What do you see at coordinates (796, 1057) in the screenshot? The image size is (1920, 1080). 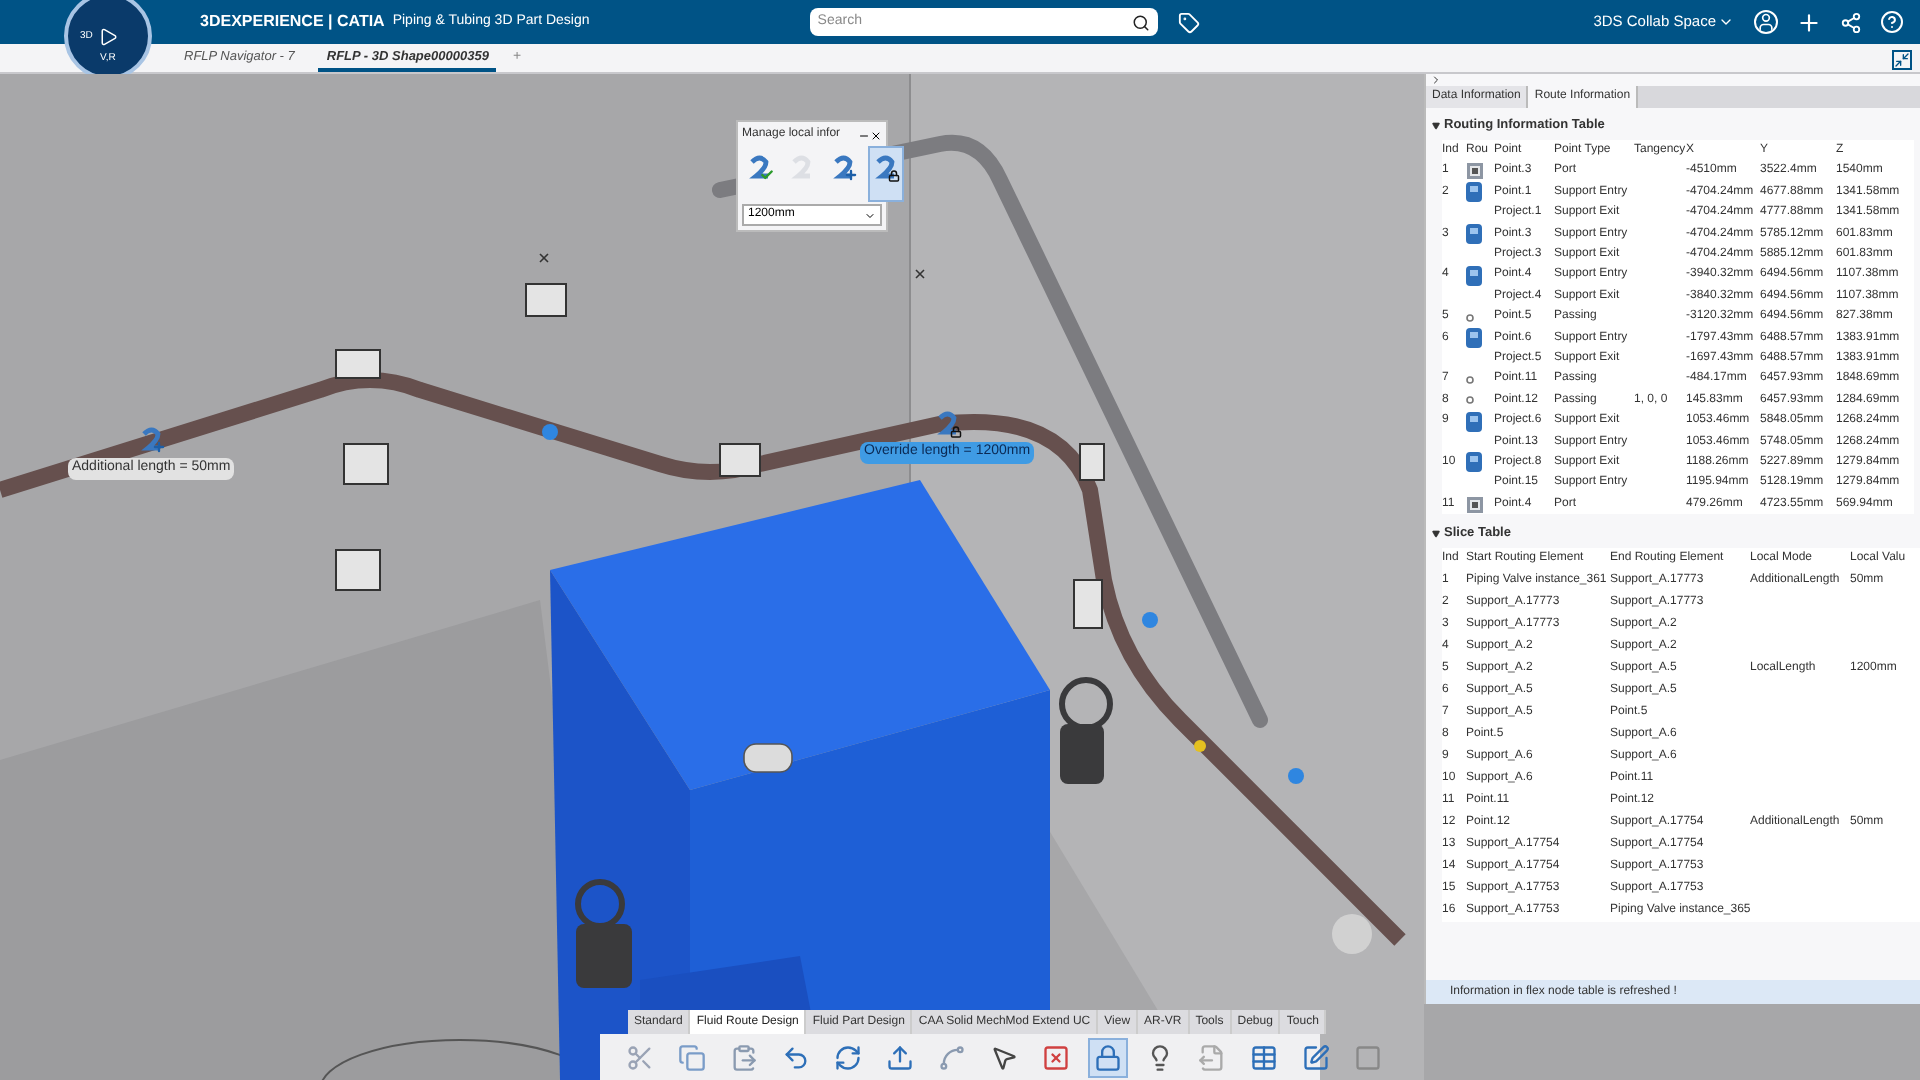 I see `undo-icon` at bounding box center [796, 1057].